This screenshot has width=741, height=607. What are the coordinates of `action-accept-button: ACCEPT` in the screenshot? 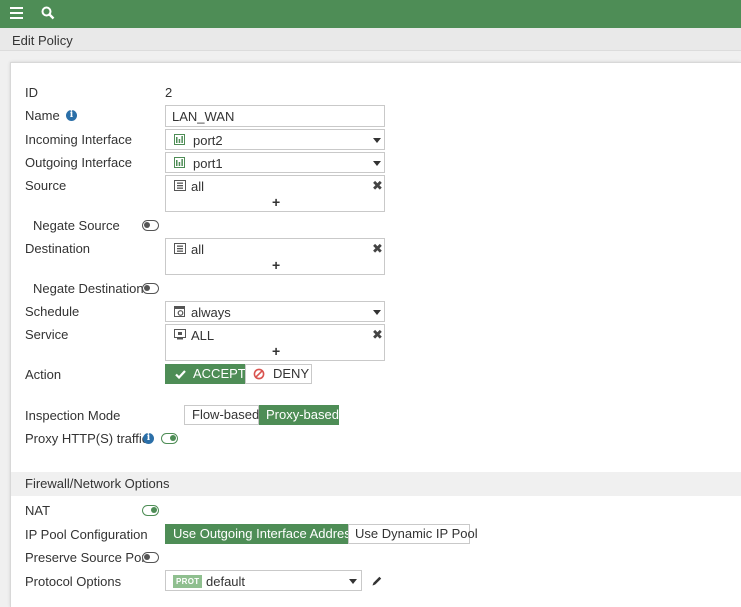 It's located at (205, 374).